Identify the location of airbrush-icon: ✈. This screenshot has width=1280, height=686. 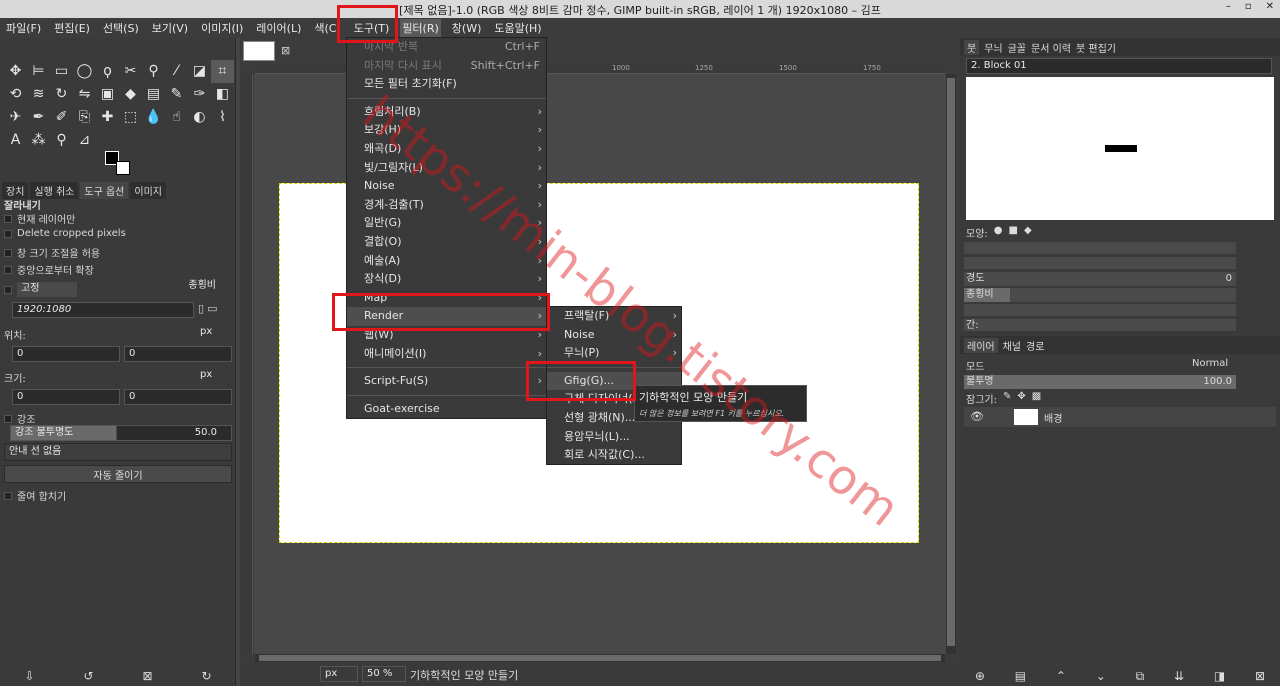
(15, 117).